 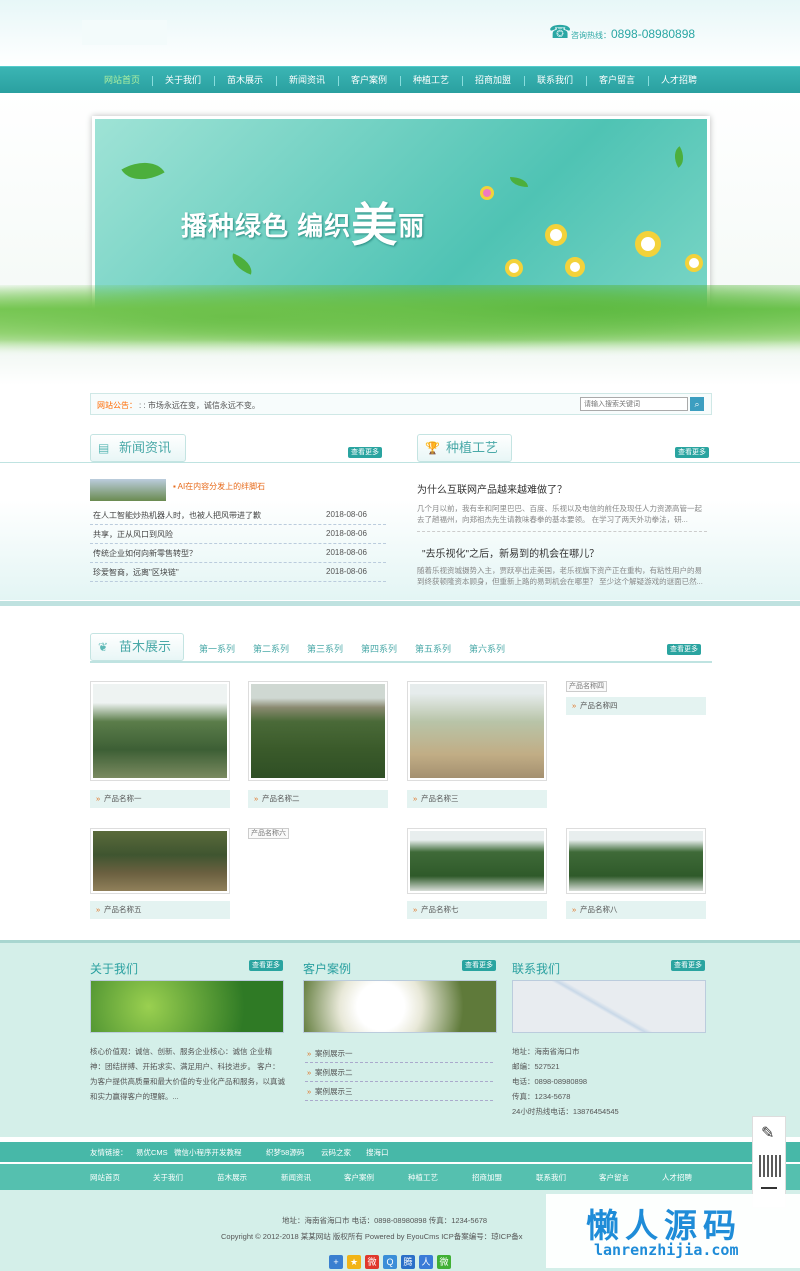 I want to click on product-caption: 产品名称二, so click(x=318, y=799).